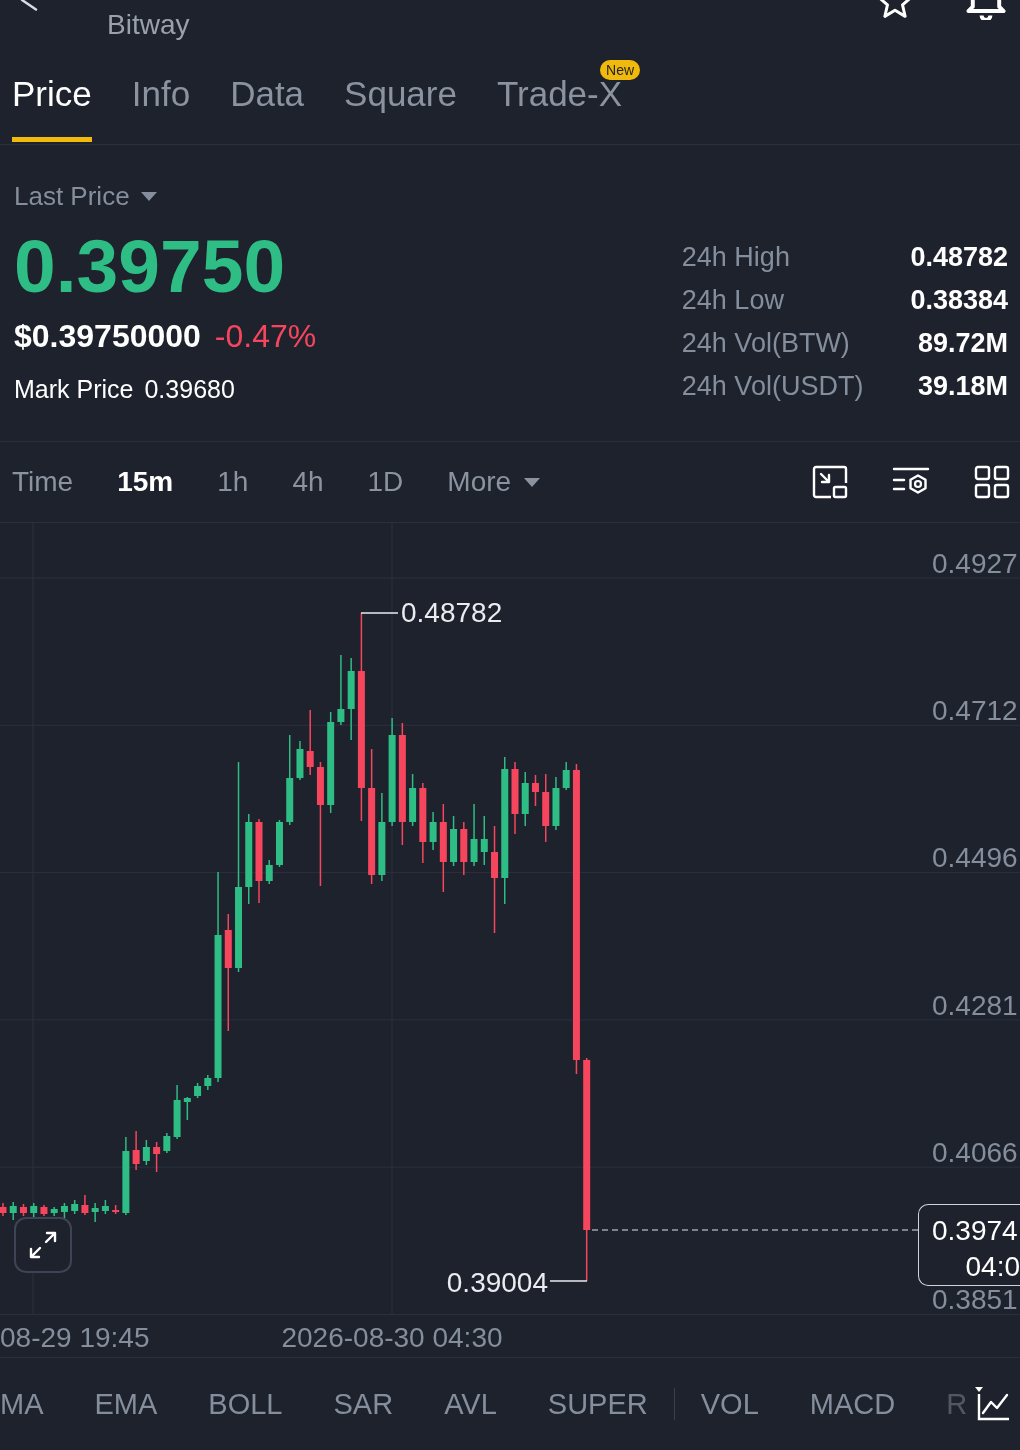  Describe the element at coordinates (992, 482) in the screenshot. I see `grid-icon` at that location.